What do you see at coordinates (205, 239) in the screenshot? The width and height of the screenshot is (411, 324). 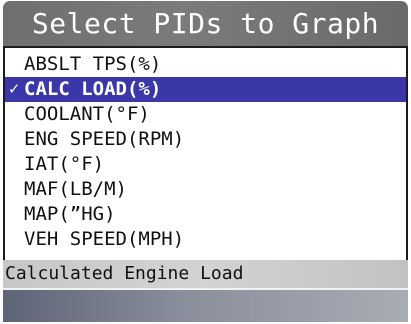 I see `pid-item-veh-speed: VEH SPEED(MPH)` at bounding box center [205, 239].